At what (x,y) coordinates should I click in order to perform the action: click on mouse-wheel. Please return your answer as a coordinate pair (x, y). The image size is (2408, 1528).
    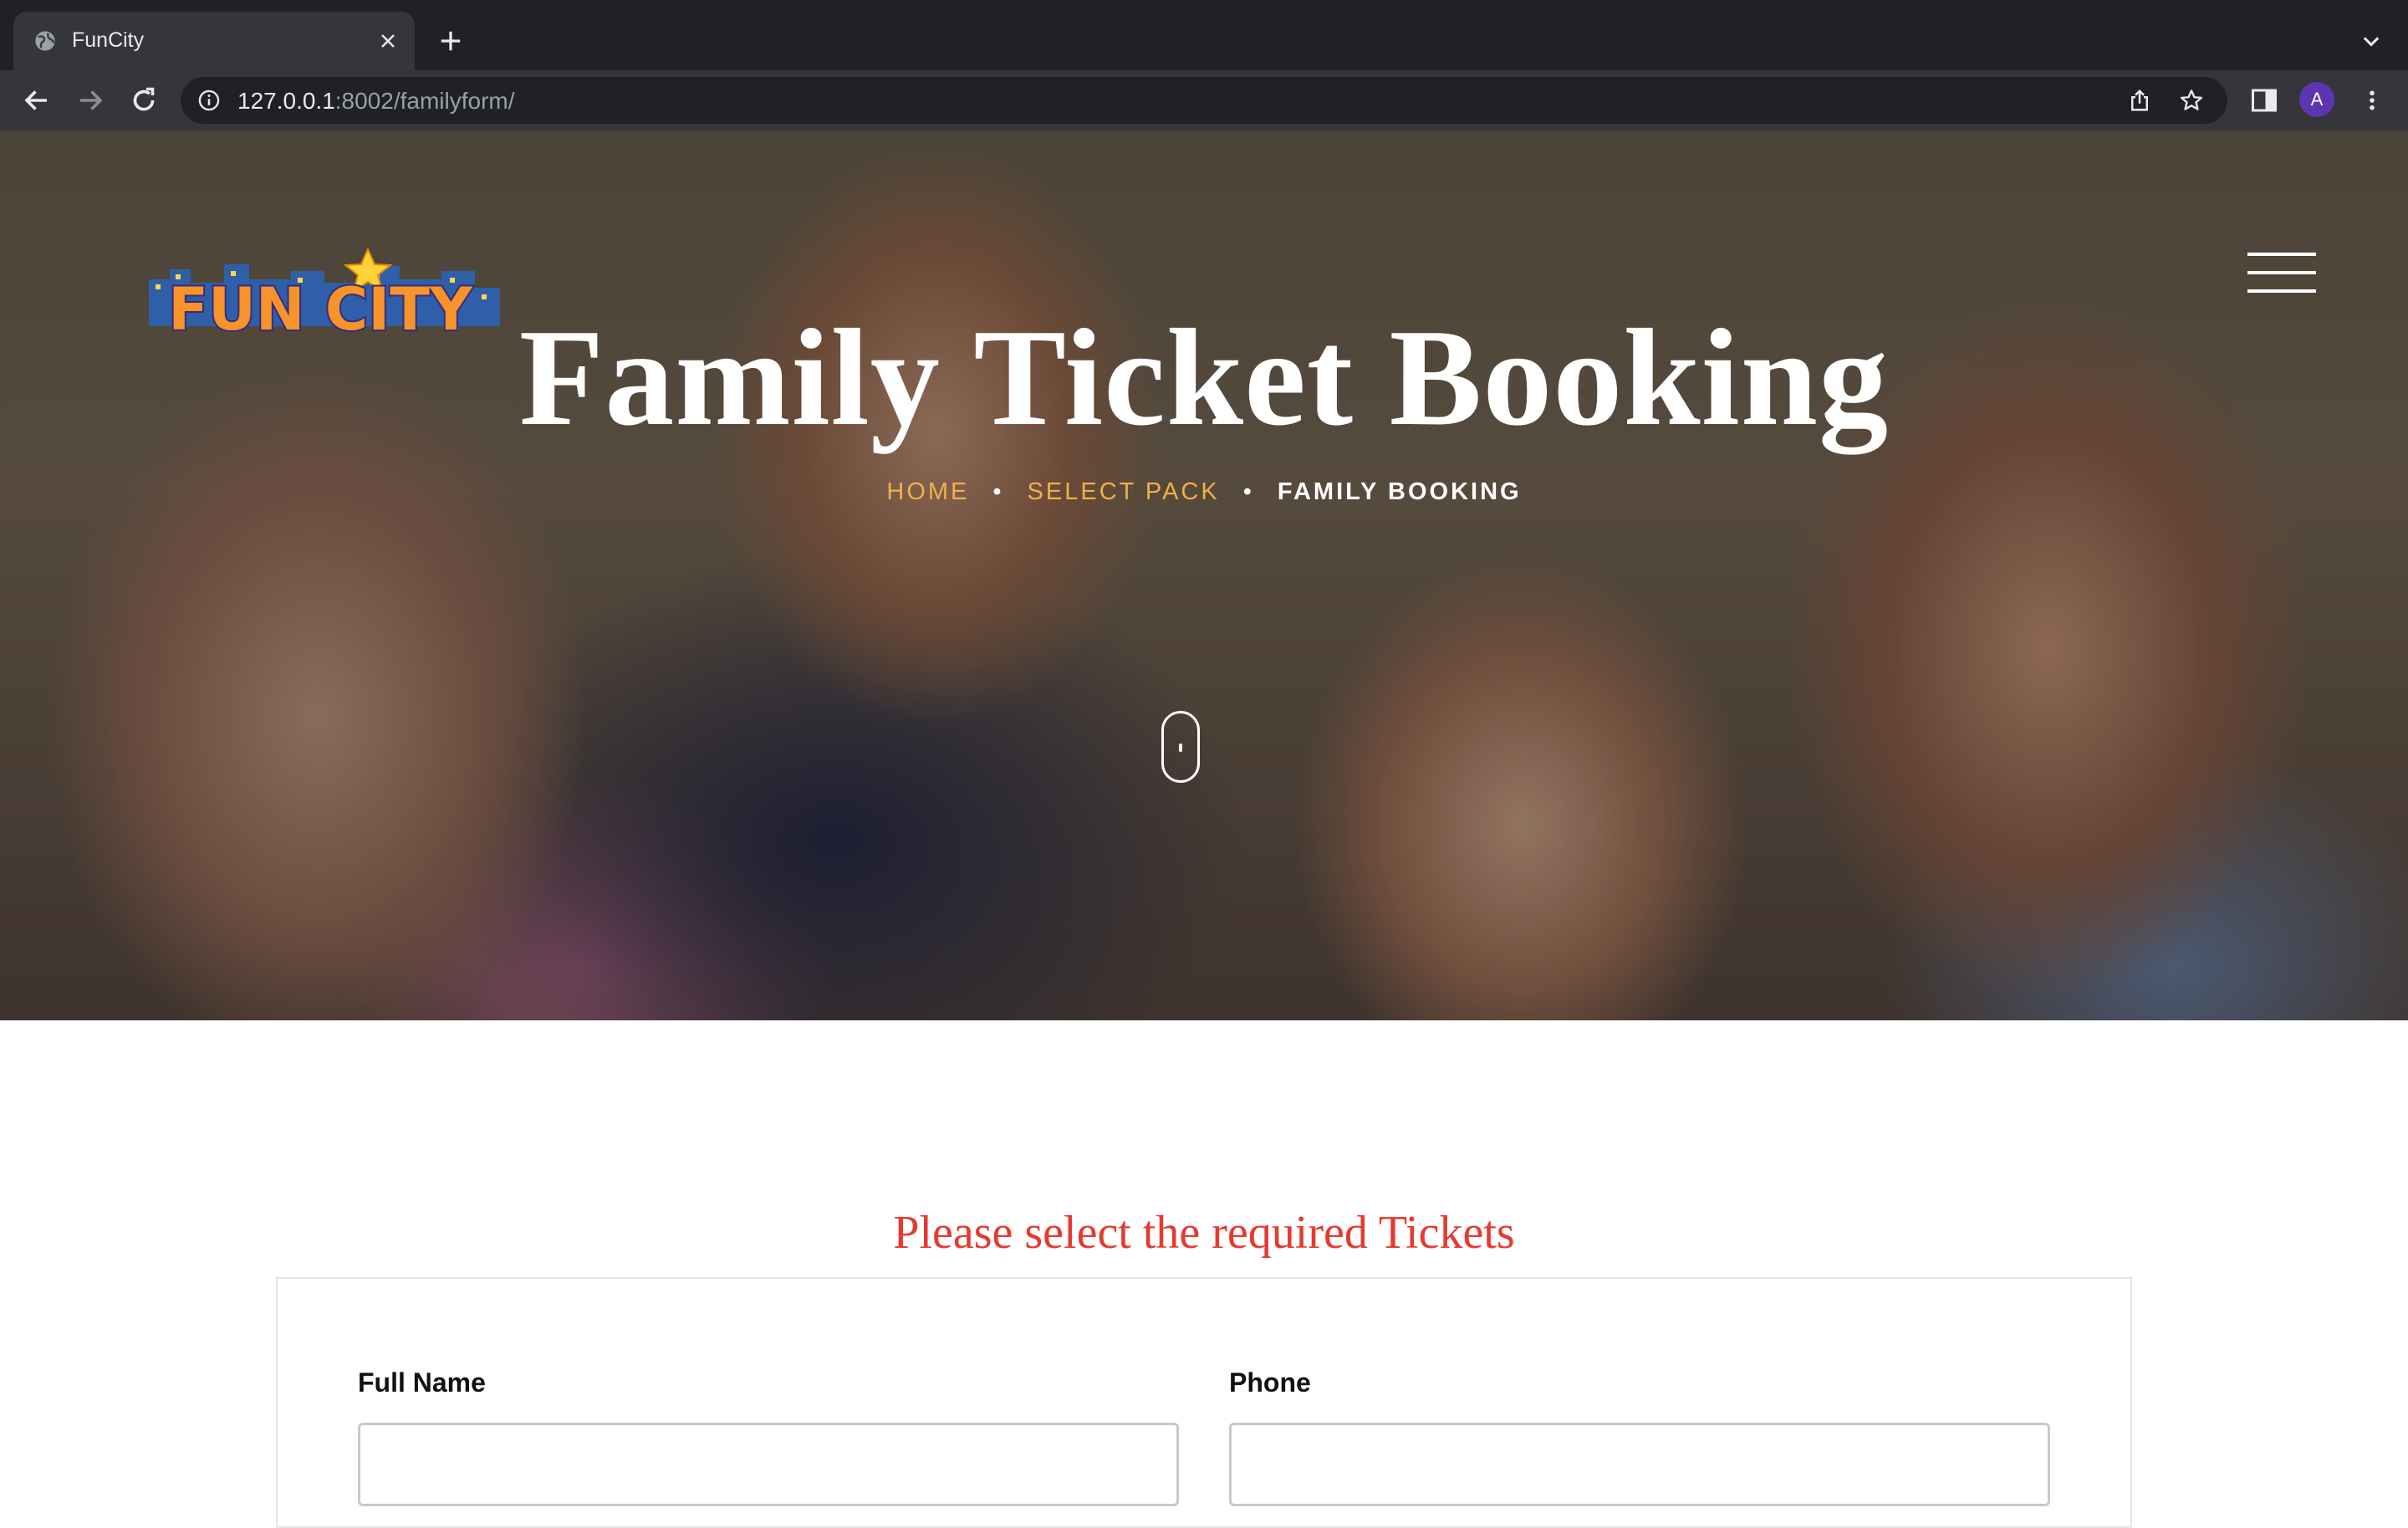
    Looking at the image, I should click on (1180, 748).